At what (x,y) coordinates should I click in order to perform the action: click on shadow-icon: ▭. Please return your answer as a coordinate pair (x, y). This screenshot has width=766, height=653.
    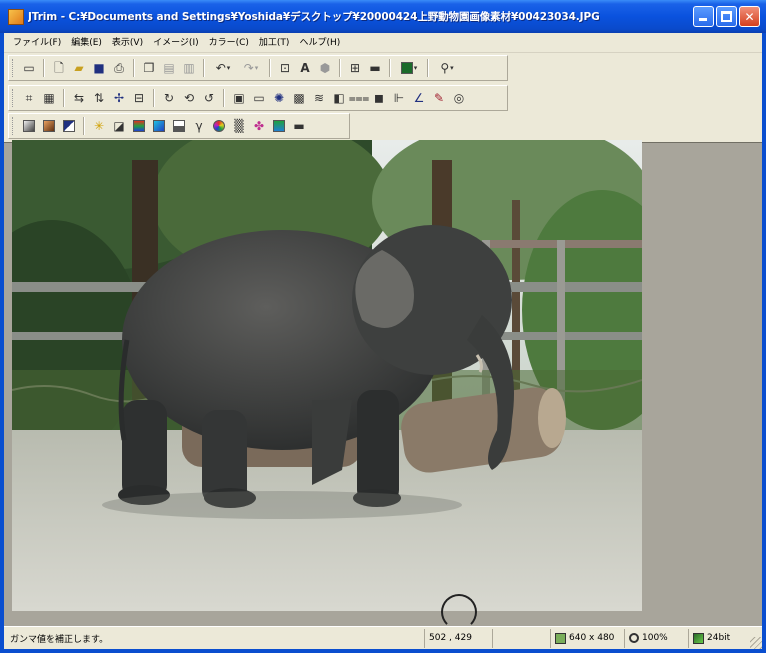
    Looking at the image, I should click on (259, 98).